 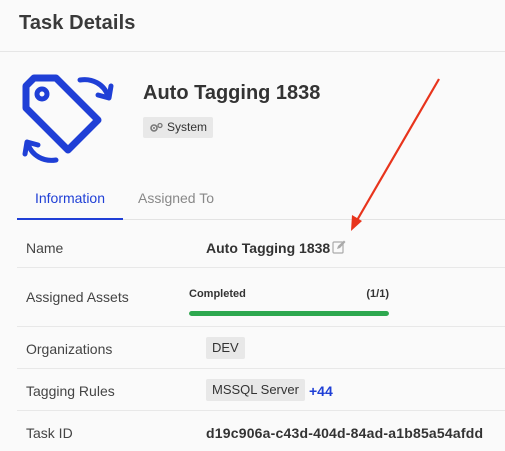 I want to click on tab-information: Information, so click(x=70, y=199).